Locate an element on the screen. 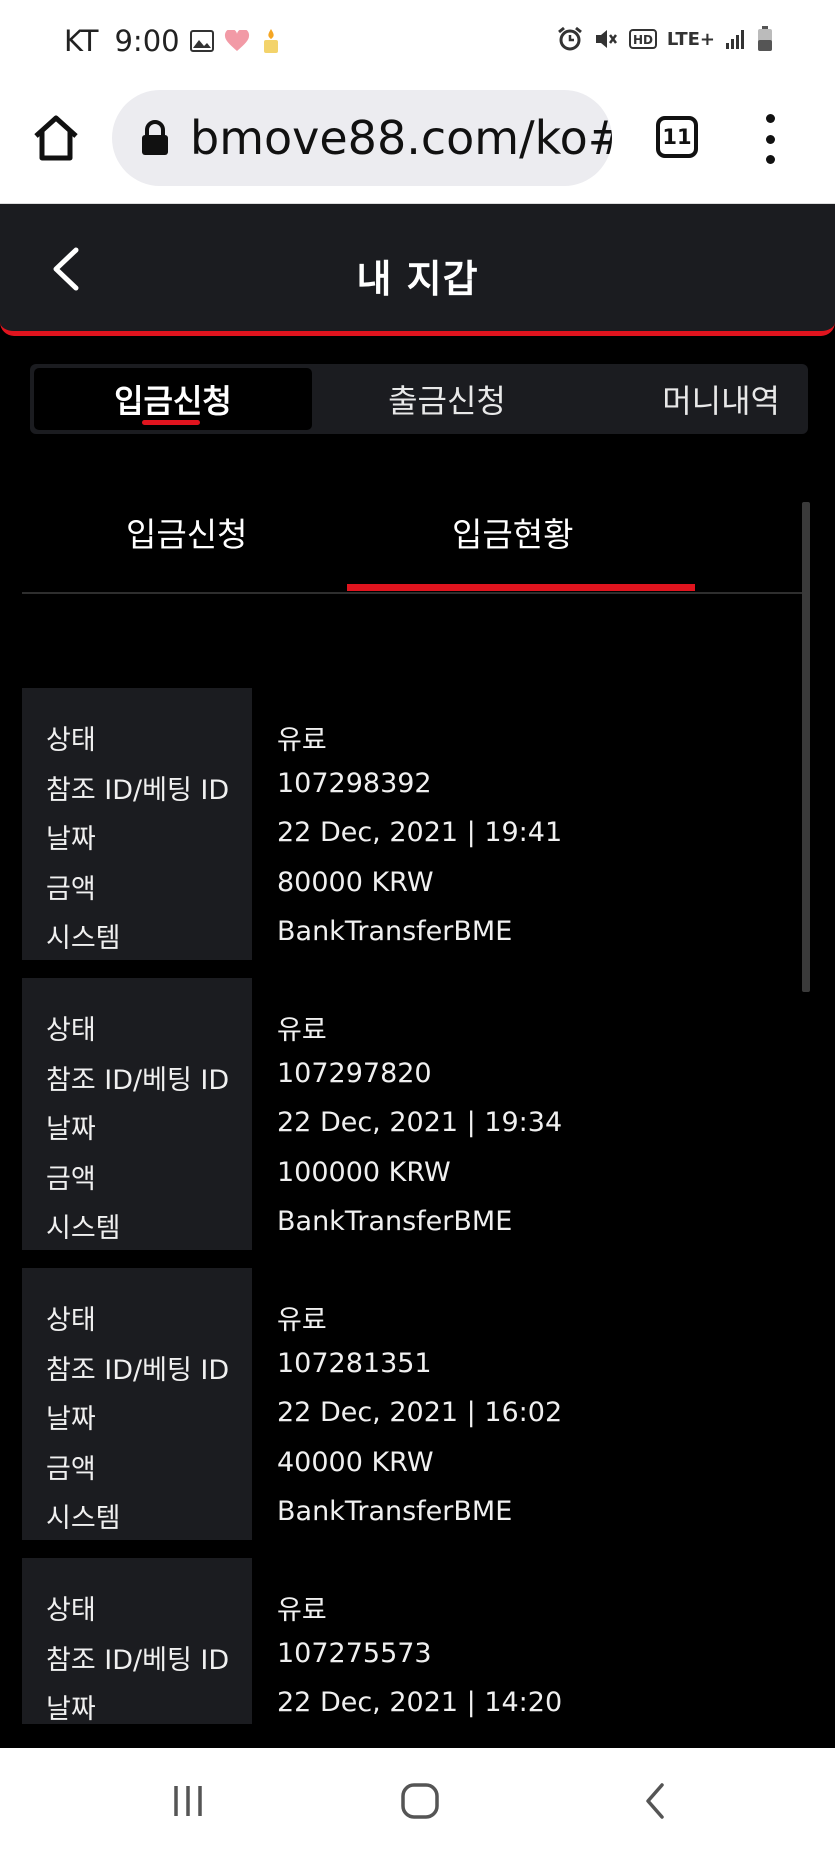  tab-label: 출금신청 is located at coordinates (447, 401).